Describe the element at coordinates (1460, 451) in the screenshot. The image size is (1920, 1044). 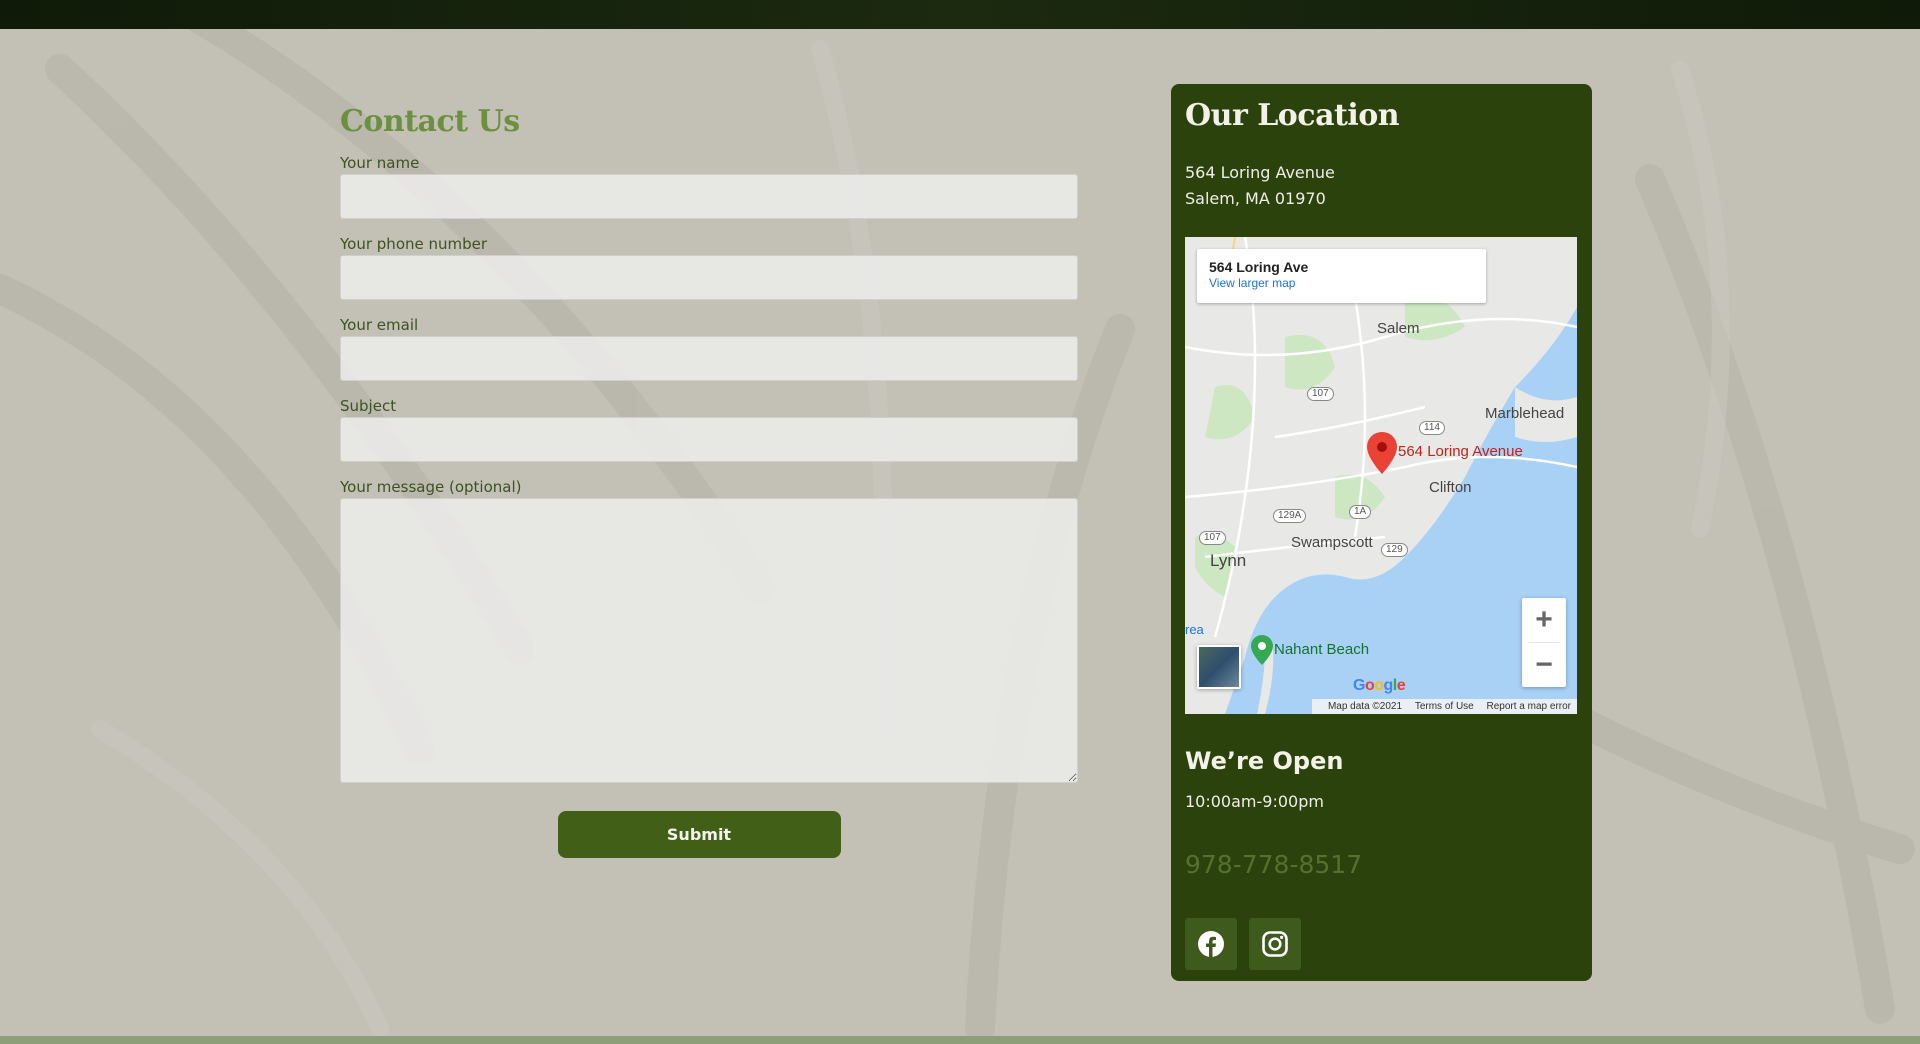
I see `map-pin-label: 564 Loring Avenue` at that location.